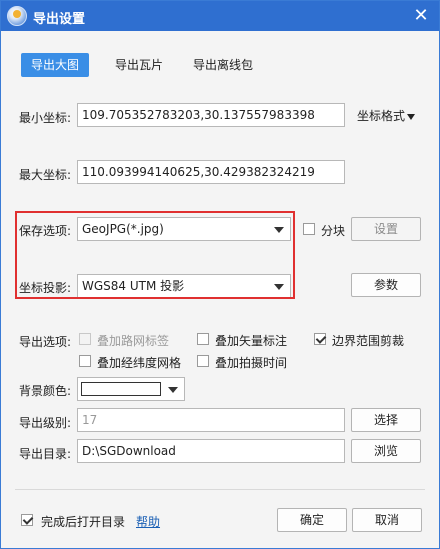 The width and height of the screenshot is (440, 549). Describe the element at coordinates (386, 285) in the screenshot. I see `params-button: 参数` at that location.